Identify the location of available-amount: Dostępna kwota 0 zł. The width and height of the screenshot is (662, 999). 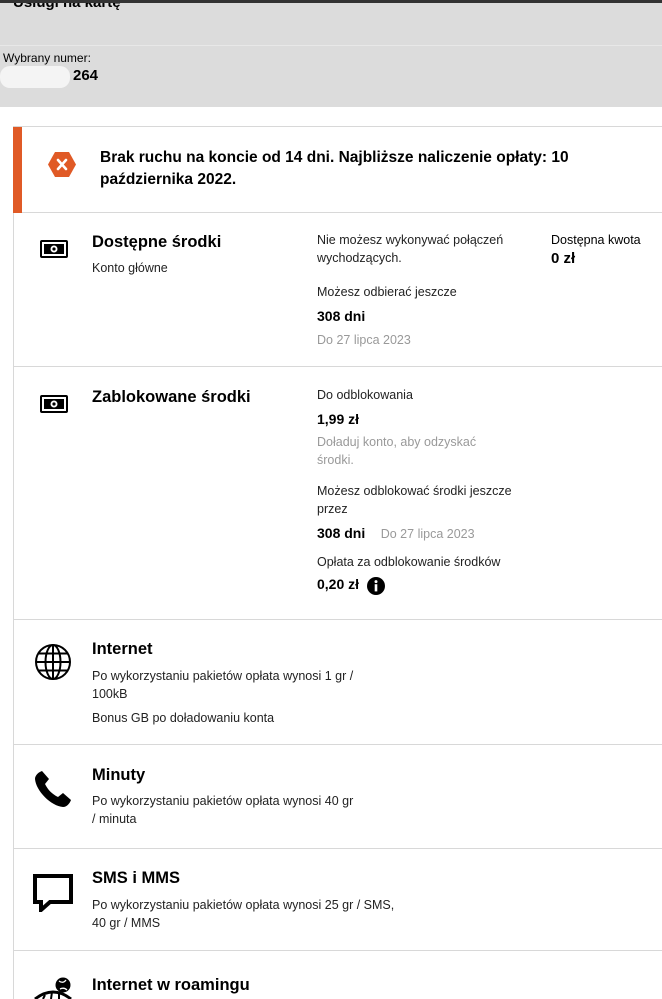
(596, 250).